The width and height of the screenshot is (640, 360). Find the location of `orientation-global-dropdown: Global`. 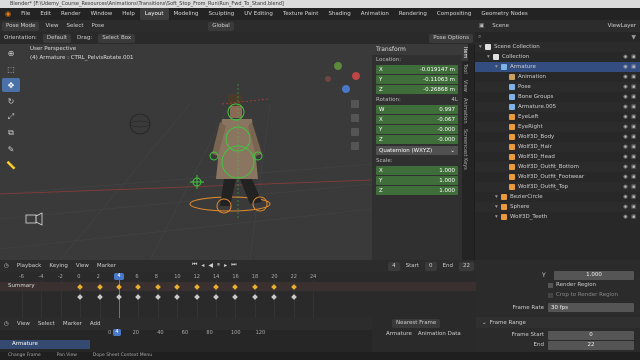

orientation-global-dropdown: Global is located at coordinates (221, 26).